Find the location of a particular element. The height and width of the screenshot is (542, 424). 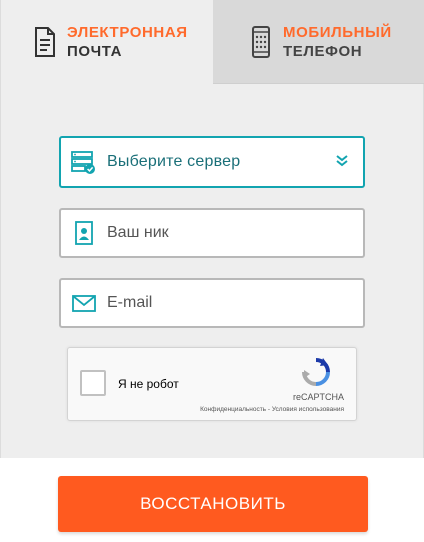

server-select: Выберите сервер is located at coordinates (212, 162).